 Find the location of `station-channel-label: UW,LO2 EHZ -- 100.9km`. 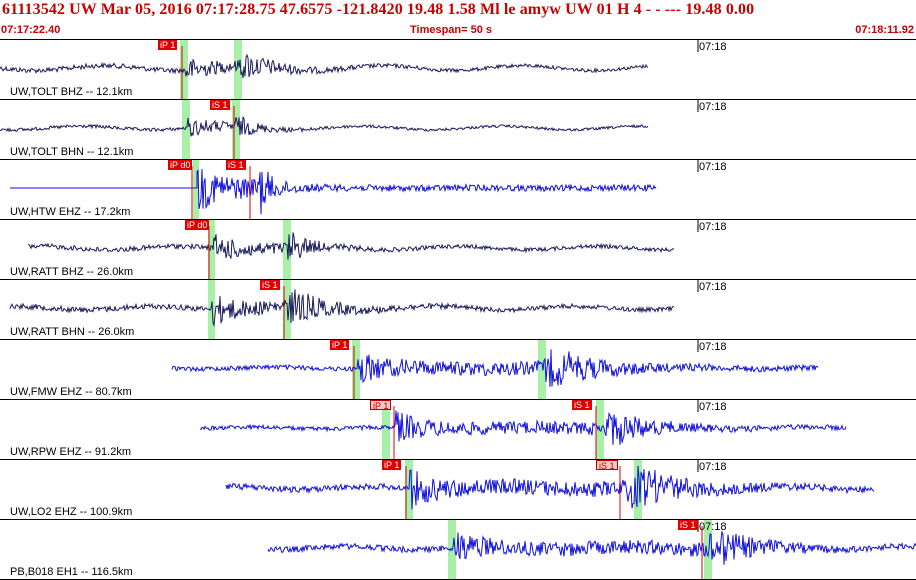

station-channel-label: UW,LO2 EHZ -- 100.9km is located at coordinates (71, 512).